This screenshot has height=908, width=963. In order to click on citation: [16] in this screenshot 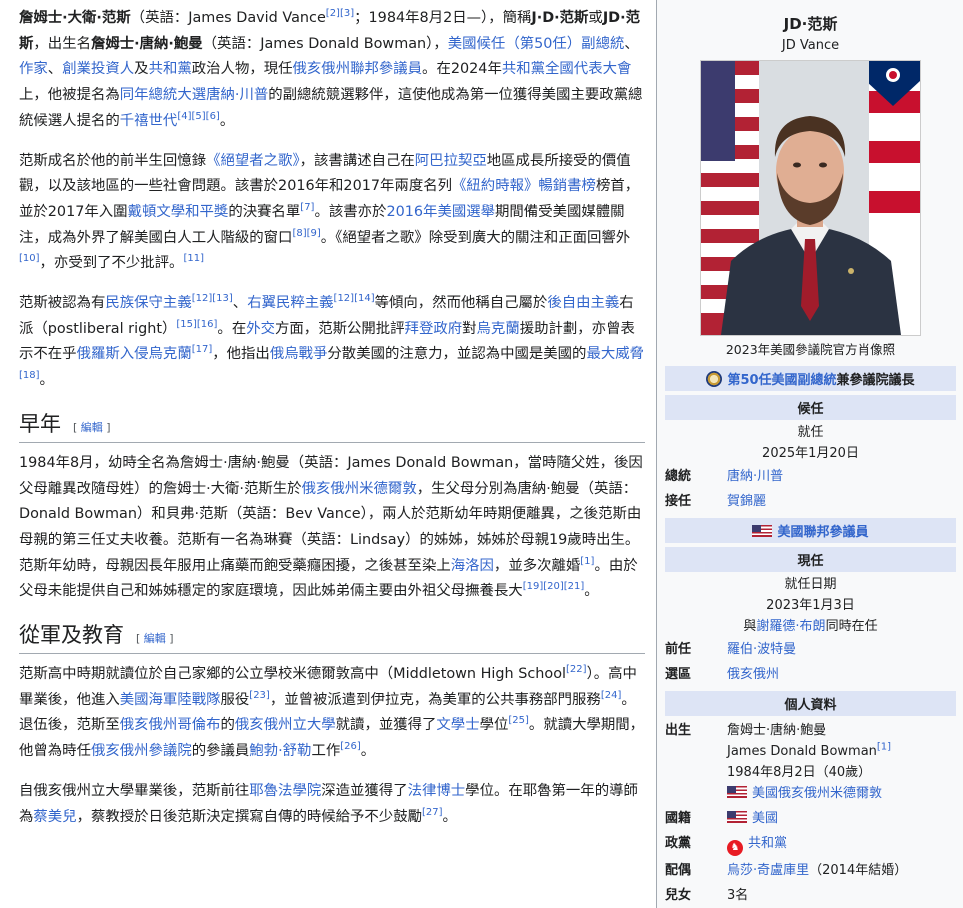, I will do `click(207, 324)`.